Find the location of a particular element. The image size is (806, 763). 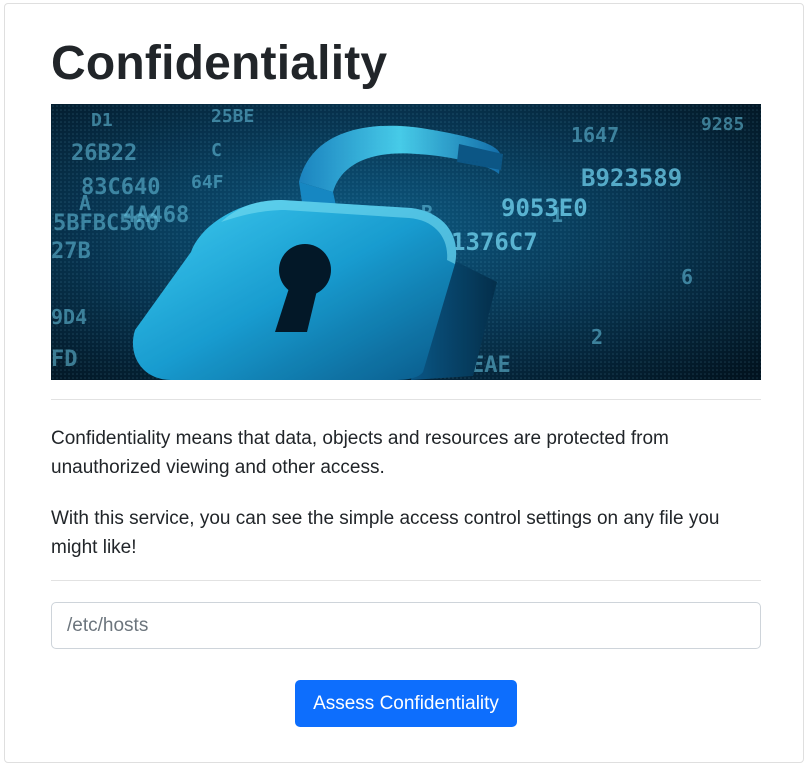

assess-confidentiality-button: Assess Confidentiality is located at coordinates (406, 703).